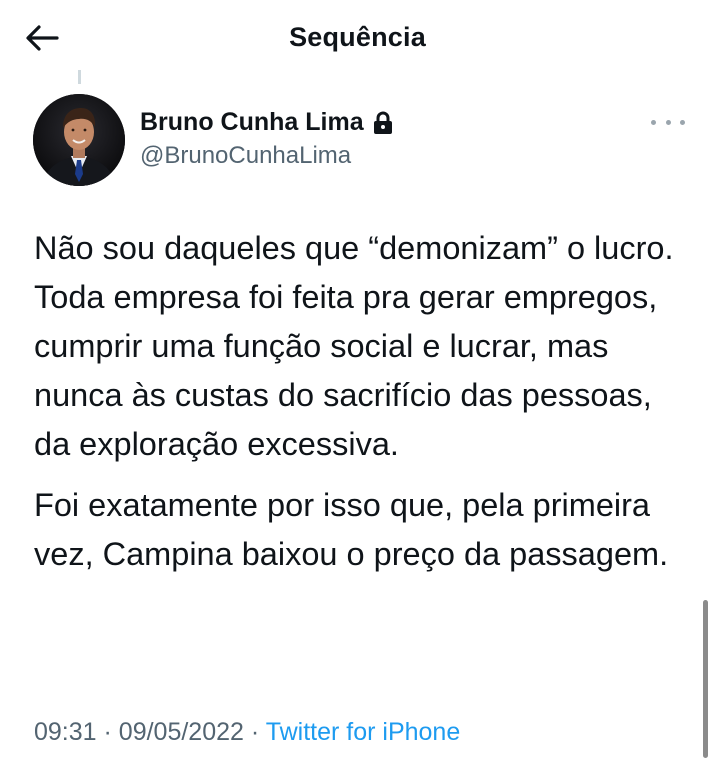  What do you see at coordinates (247, 732) in the screenshot?
I see `tweet-meta: 09:31 · 09/05/2022 · Twitter for iPhone` at bounding box center [247, 732].